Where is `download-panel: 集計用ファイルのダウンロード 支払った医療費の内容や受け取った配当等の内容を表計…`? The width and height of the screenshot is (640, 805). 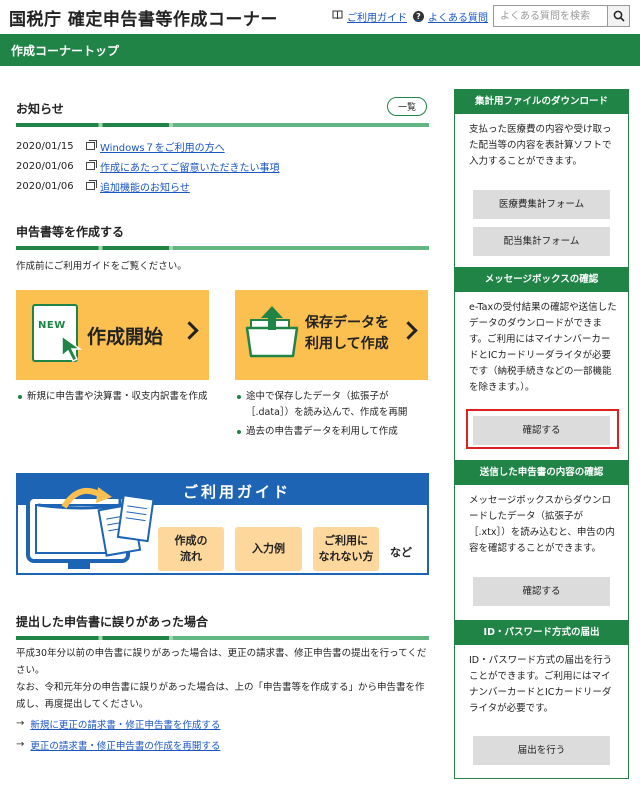
download-panel: 集計用ファイルのダウンロード 支払った医療費の内容や受け取った配当等の内容を表計… is located at coordinates (541, 130).